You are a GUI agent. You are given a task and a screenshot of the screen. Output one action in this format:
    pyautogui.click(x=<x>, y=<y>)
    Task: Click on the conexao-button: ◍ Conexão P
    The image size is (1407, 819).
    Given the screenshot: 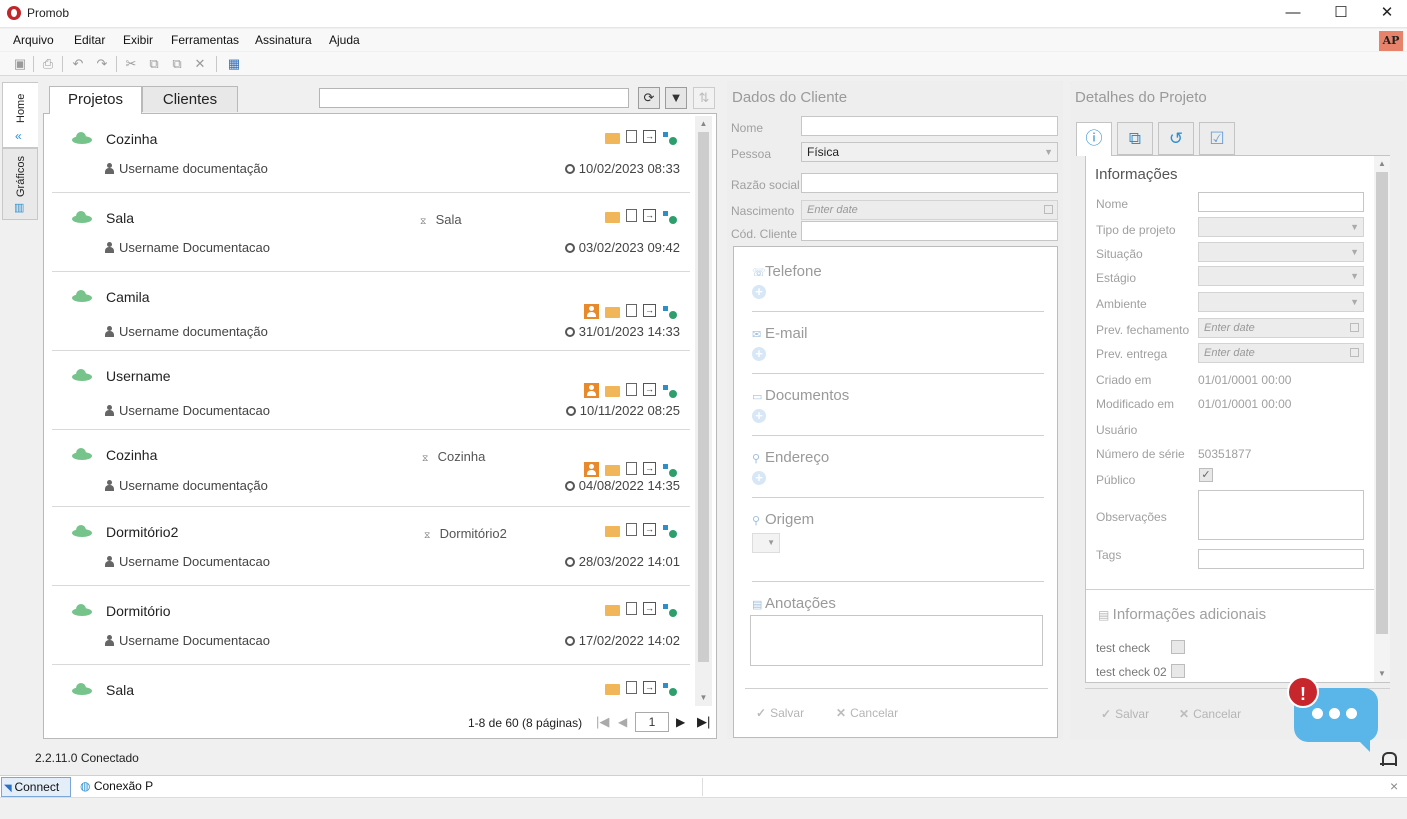 What is the action you would take?
    pyautogui.click(x=116, y=787)
    